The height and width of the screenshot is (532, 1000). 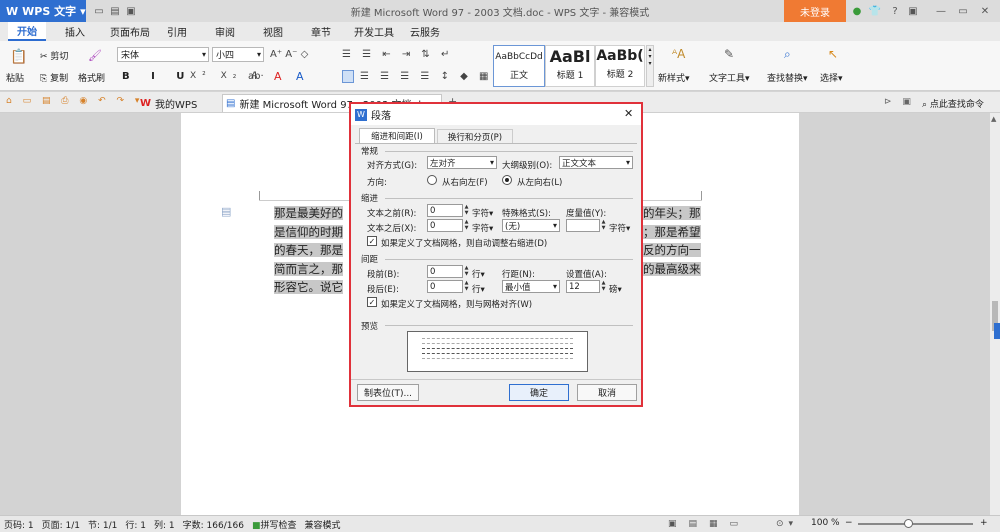 I want to click on minimize-icon: —, so click(x=941, y=11).